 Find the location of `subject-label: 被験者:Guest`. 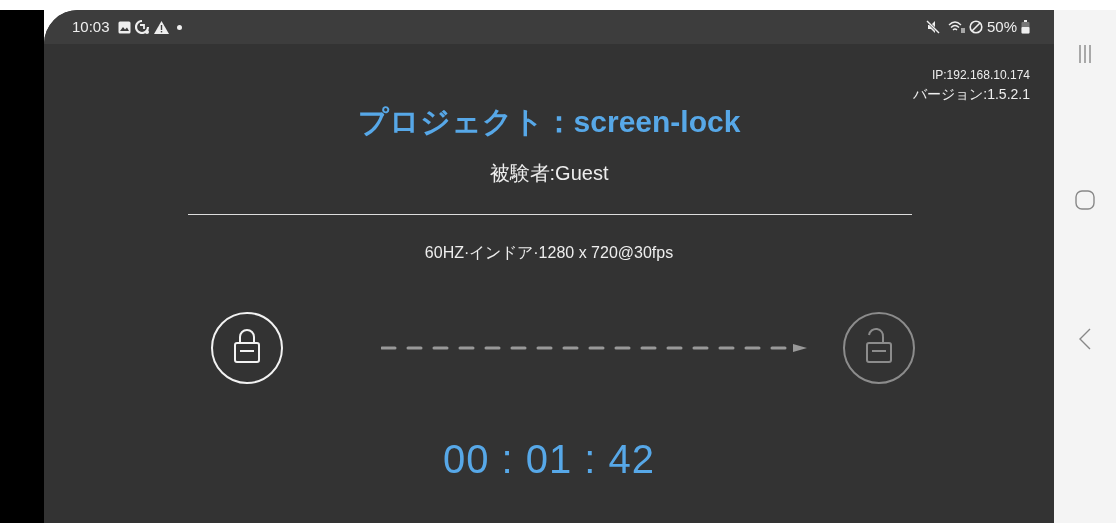

subject-label: 被験者:Guest is located at coordinates (549, 173).